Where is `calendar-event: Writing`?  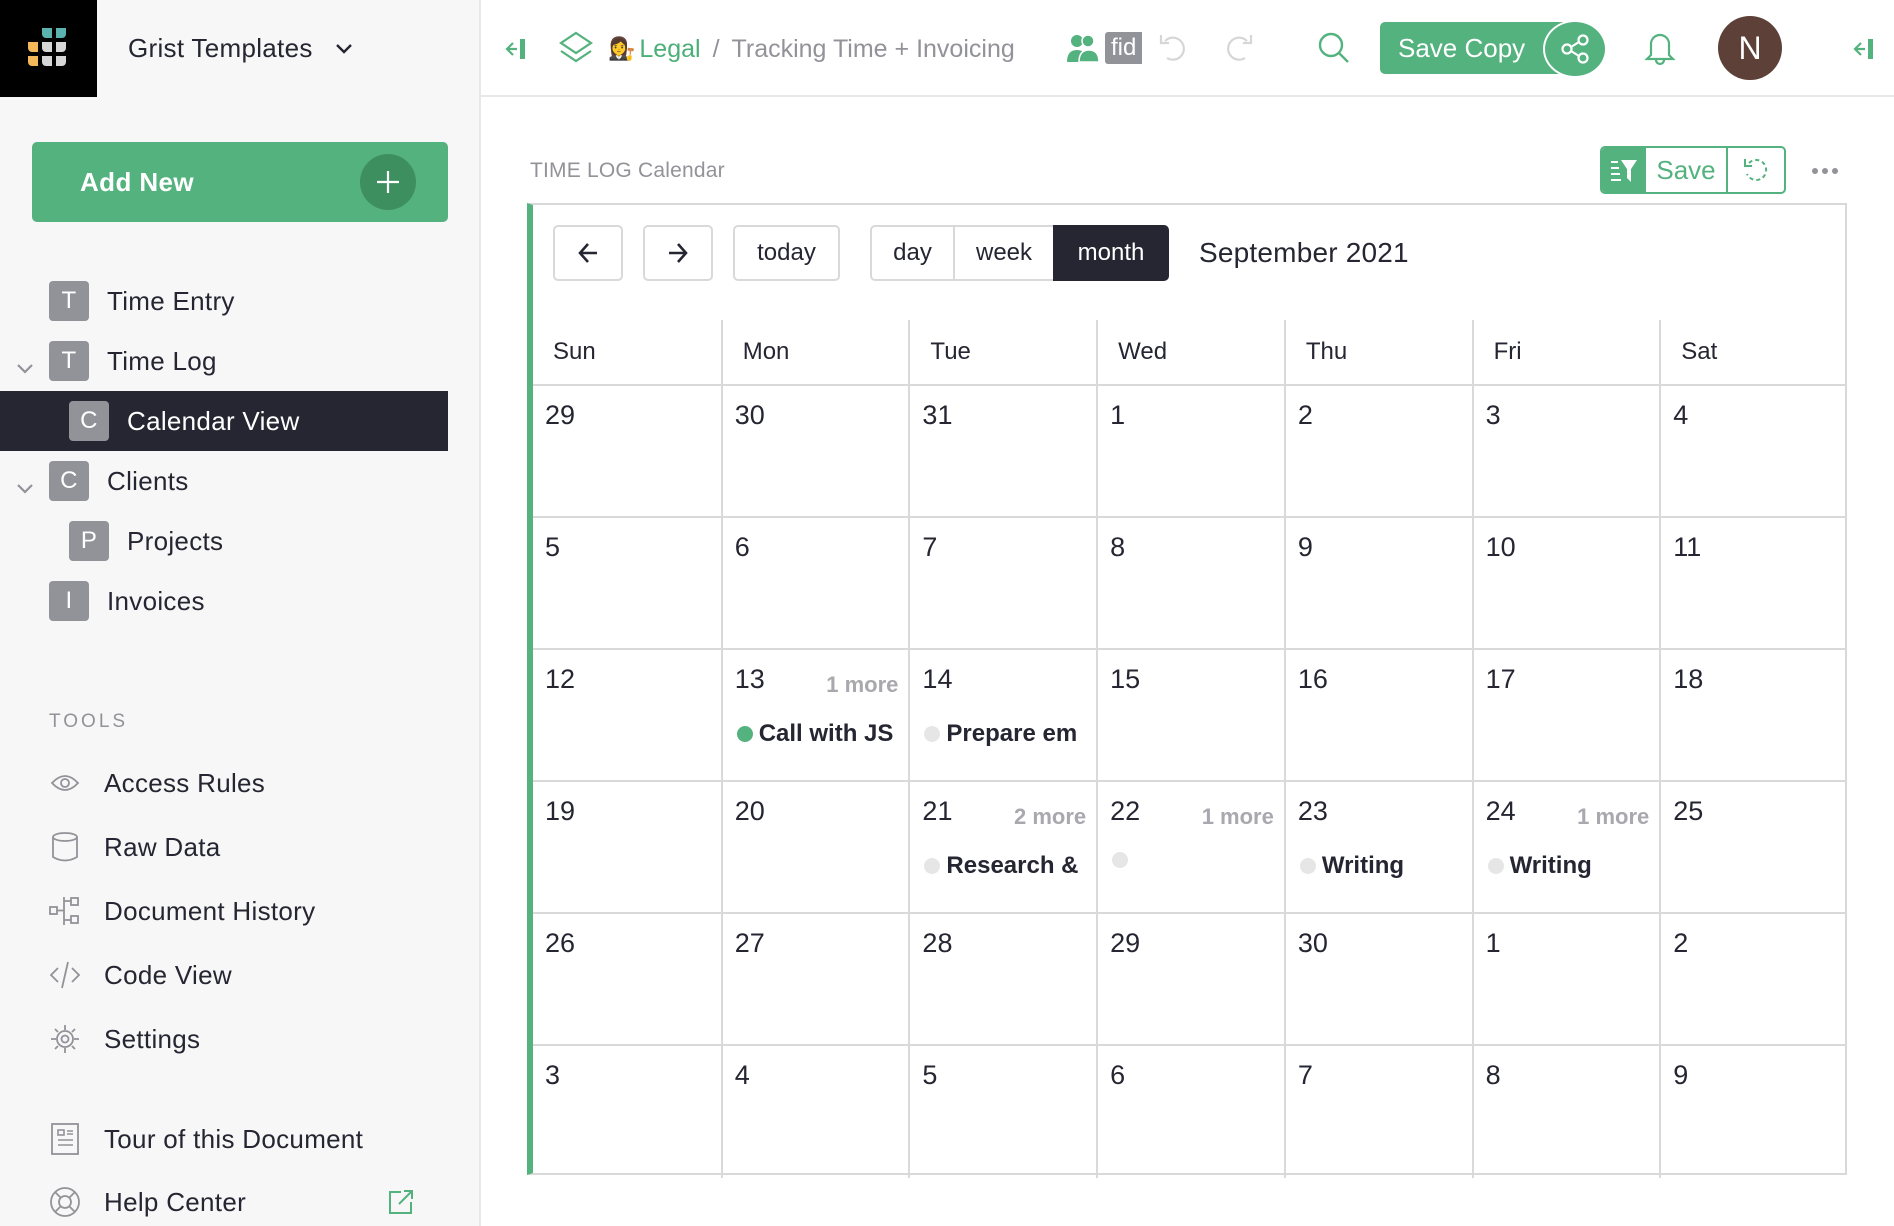 calendar-event: Writing is located at coordinates (1566, 866).